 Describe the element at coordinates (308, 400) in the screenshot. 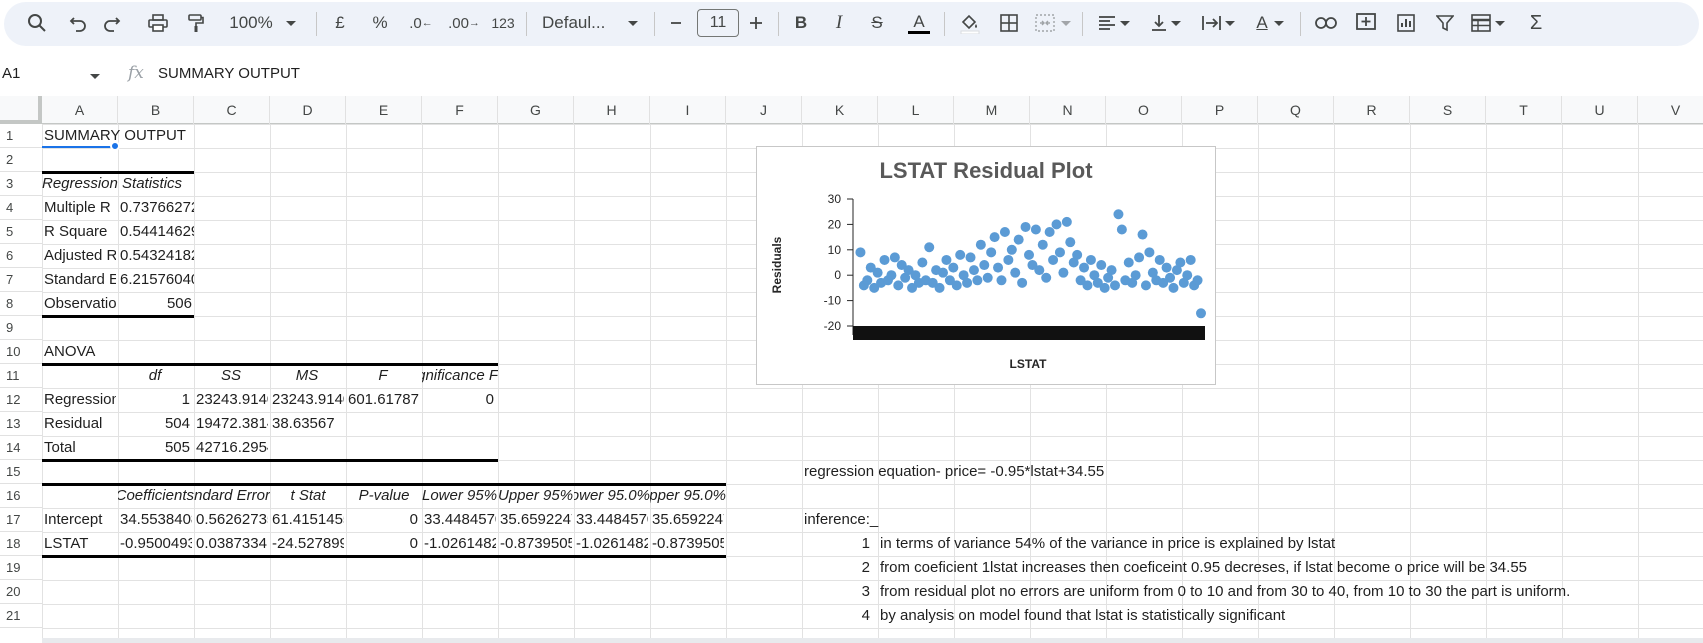

I see `anova-ms: 23243.91400` at that location.